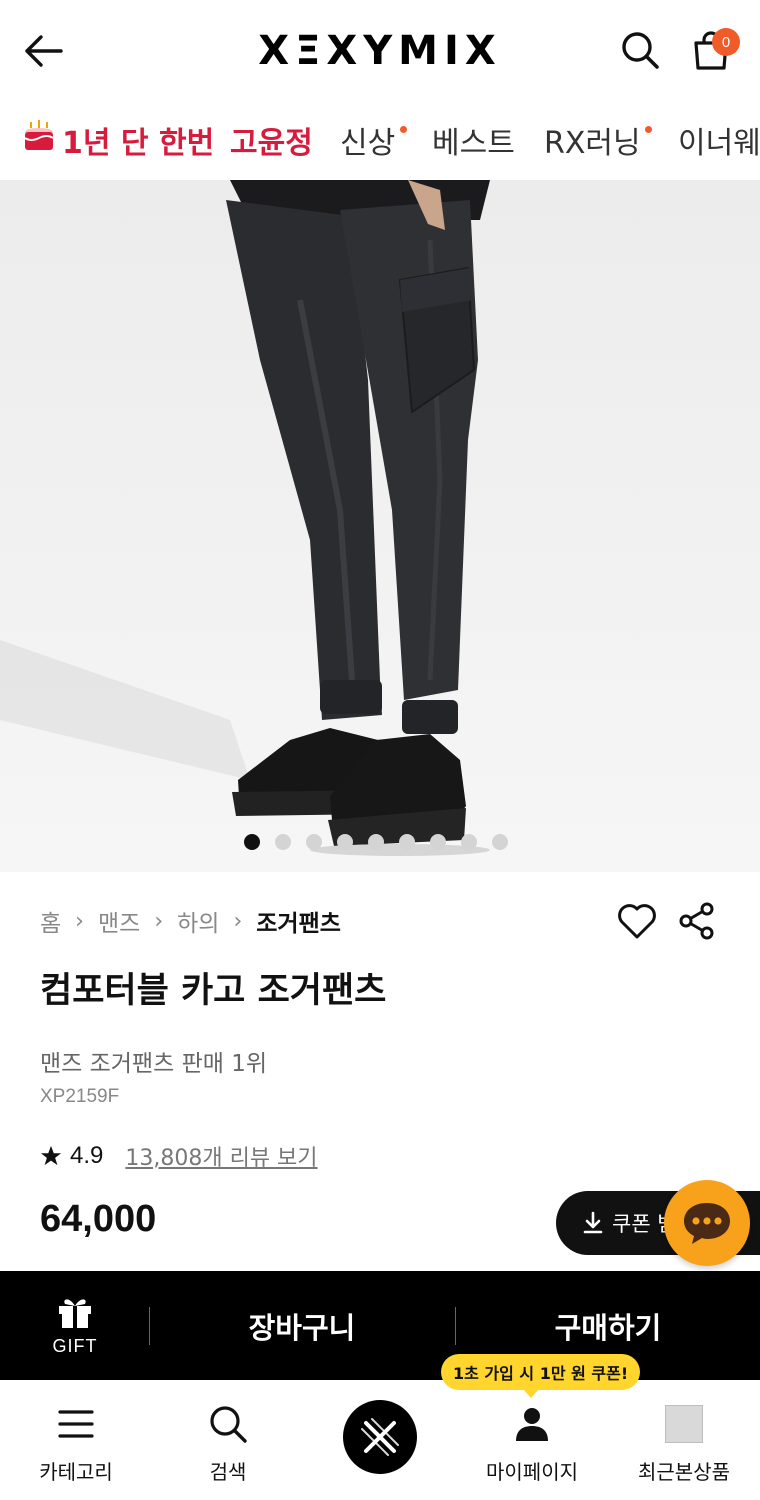  I want to click on person-icon, so click(532, 1424).